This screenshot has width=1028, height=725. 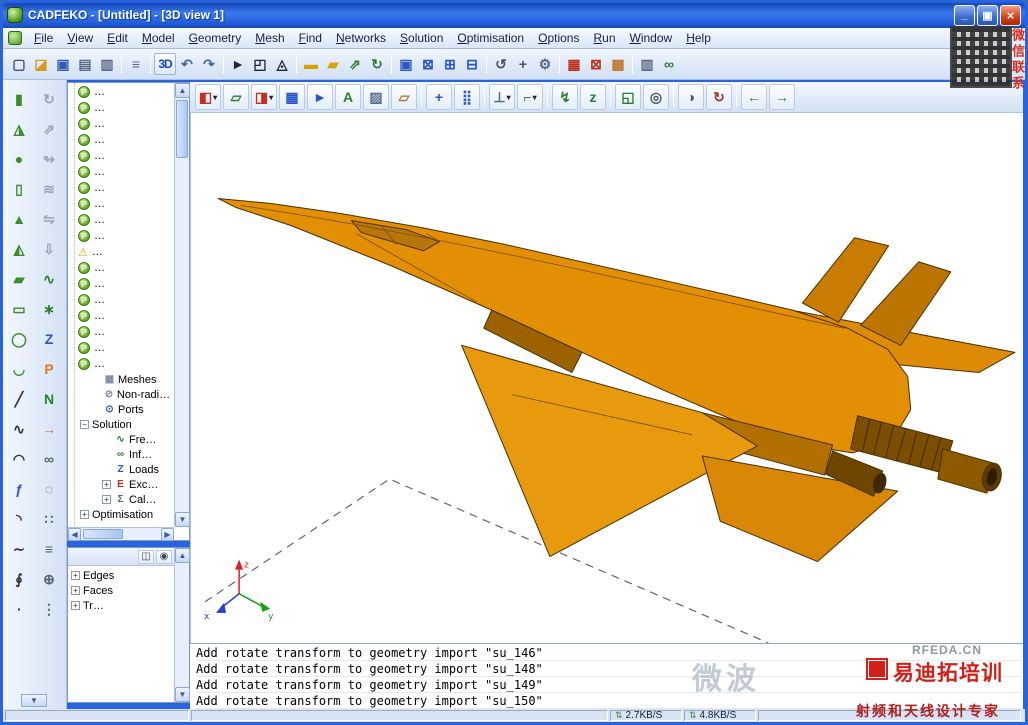 What do you see at coordinates (19, 369) in the screenshot?
I see `create-paraboloid: ◡` at bounding box center [19, 369].